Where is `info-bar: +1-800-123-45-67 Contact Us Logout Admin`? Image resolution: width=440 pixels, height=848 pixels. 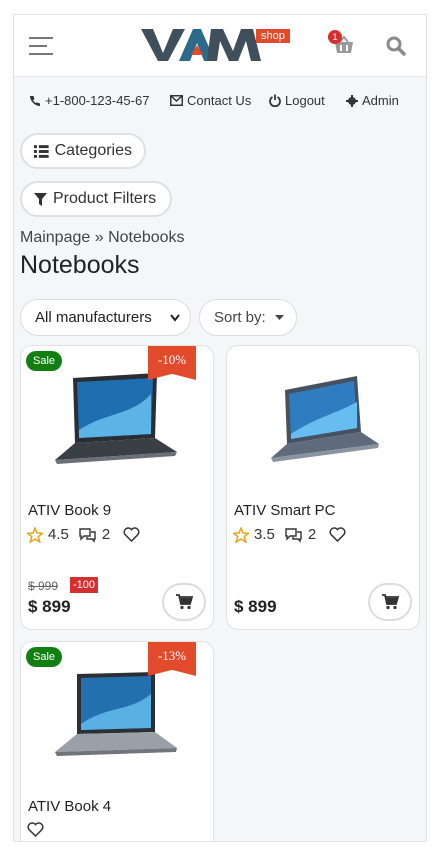 info-bar: +1-800-123-45-67 Contact Us Logout Admin is located at coordinates (224, 103).